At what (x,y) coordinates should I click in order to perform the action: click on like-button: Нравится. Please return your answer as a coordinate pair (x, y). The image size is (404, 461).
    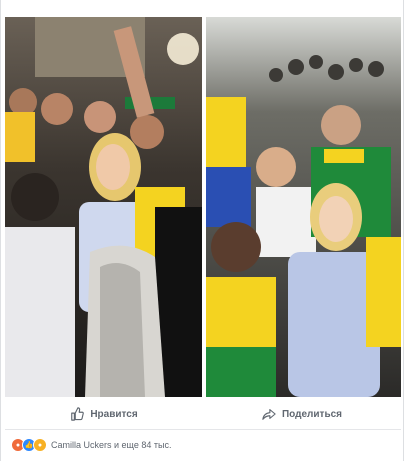
    Looking at the image, I should click on (104, 414).